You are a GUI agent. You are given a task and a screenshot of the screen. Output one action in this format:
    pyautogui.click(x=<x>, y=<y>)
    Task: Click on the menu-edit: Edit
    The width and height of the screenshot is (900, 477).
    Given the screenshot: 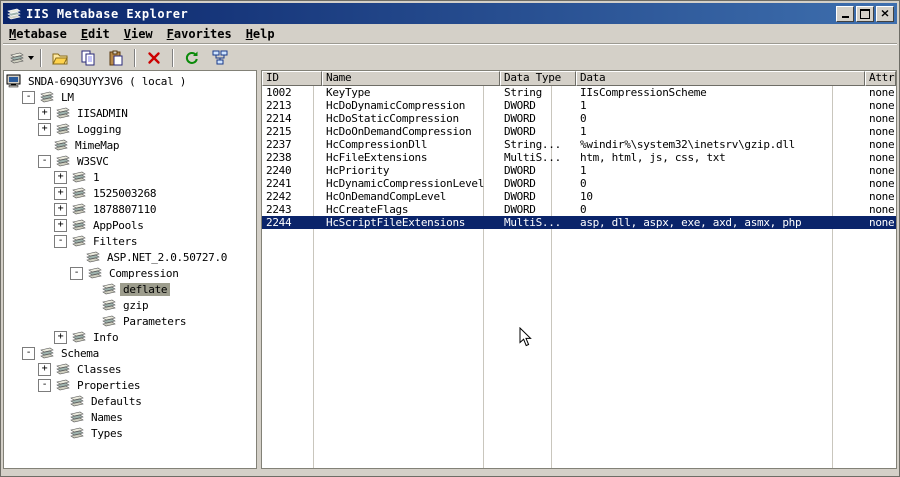 What is the action you would take?
    pyautogui.click(x=96, y=34)
    